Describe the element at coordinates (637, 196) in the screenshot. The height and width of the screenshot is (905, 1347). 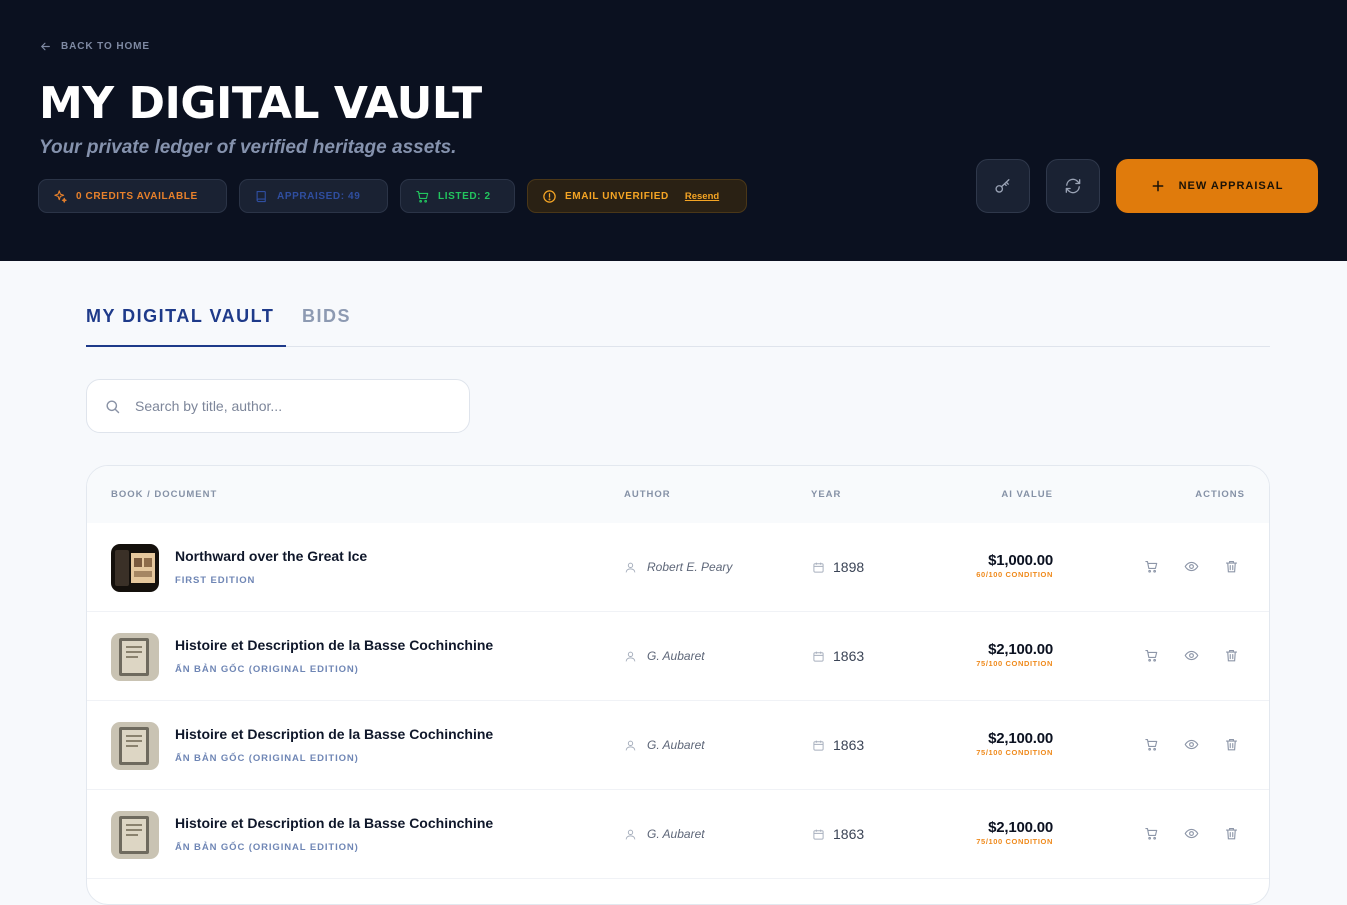
I see `email-status-badge: EMAIL UNVERIFIED Resend` at that location.